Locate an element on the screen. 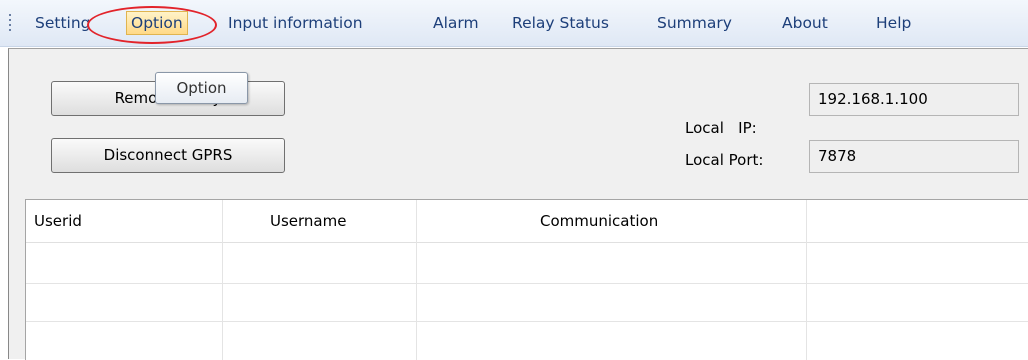  menu-help: Help is located at coordinates (893, 23).